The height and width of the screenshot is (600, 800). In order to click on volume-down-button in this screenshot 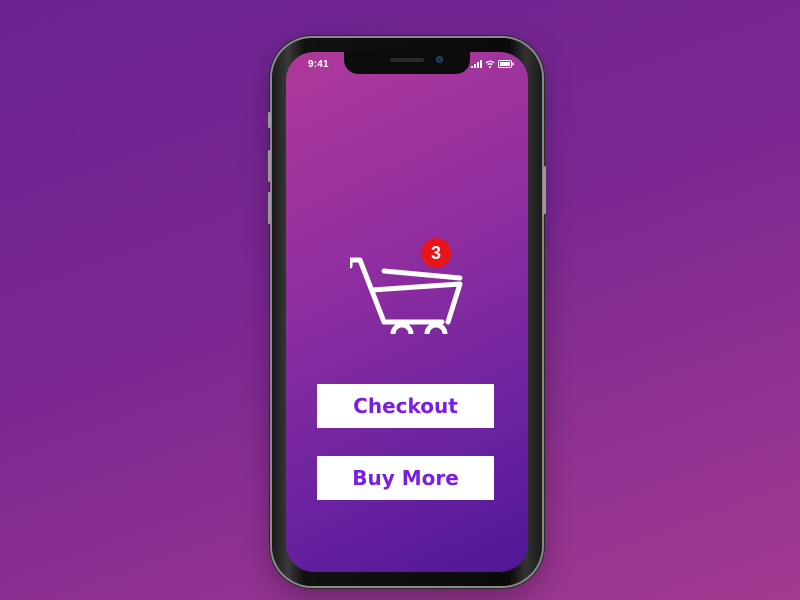, I will do `click(269, 208)`.